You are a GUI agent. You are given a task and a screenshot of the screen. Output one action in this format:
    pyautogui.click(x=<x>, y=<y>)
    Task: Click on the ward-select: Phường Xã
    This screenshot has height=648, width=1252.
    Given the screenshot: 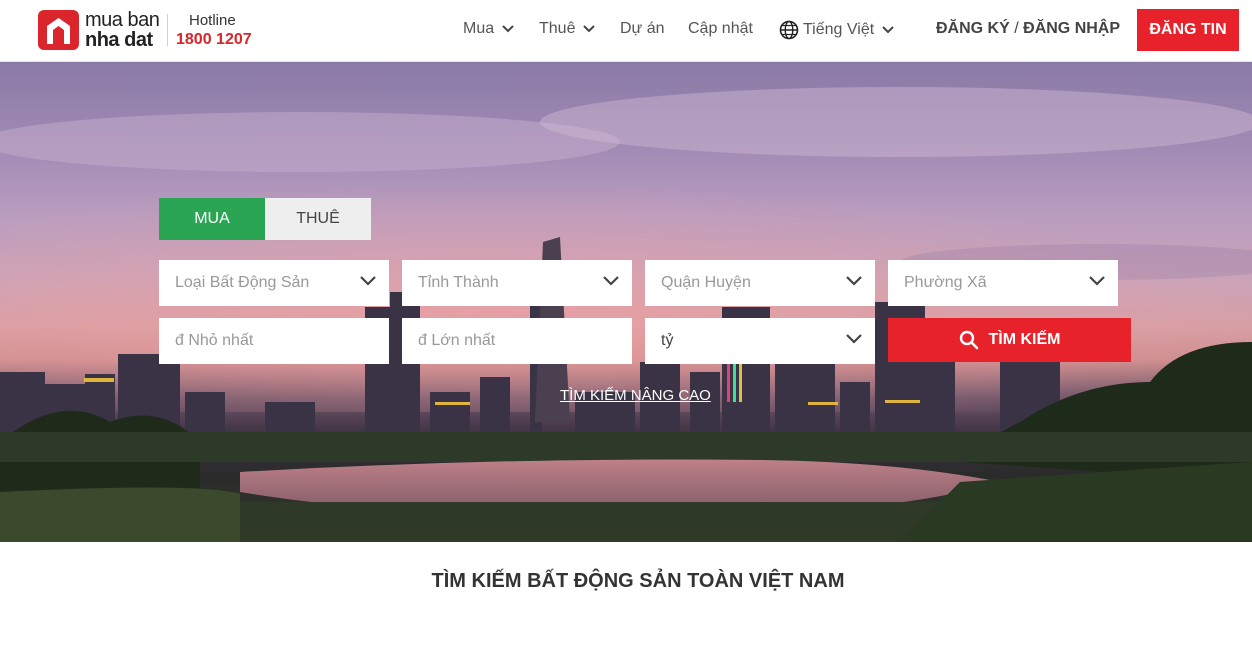 What is the action you would take?
    pyautogui.click(x=1003, y=283)
    